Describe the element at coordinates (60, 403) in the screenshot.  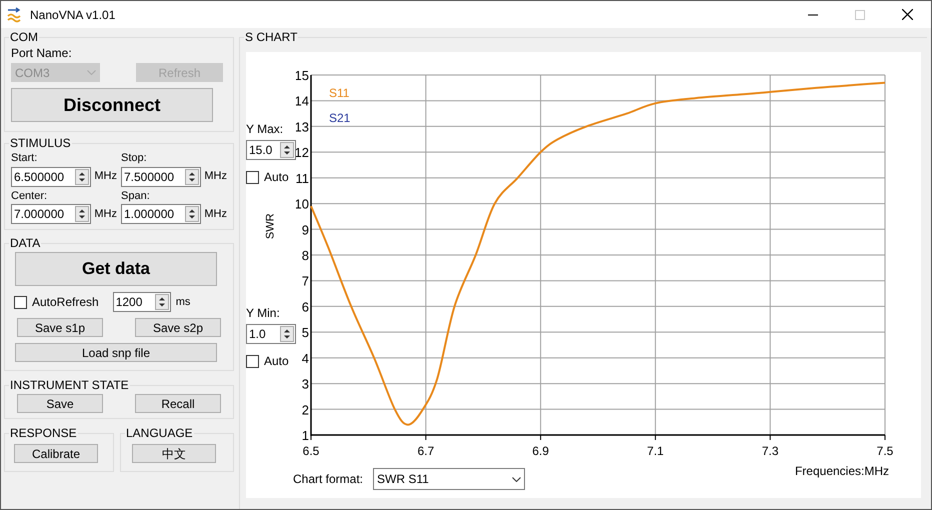
I see `state-button: Save` at that location.